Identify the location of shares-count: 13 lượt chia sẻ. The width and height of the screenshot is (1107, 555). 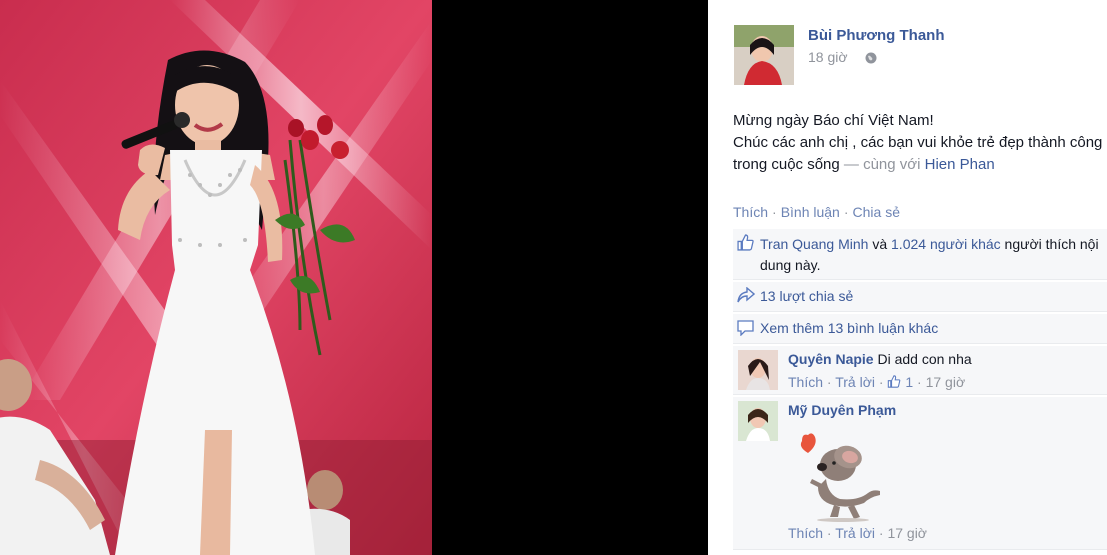
(806, 296).